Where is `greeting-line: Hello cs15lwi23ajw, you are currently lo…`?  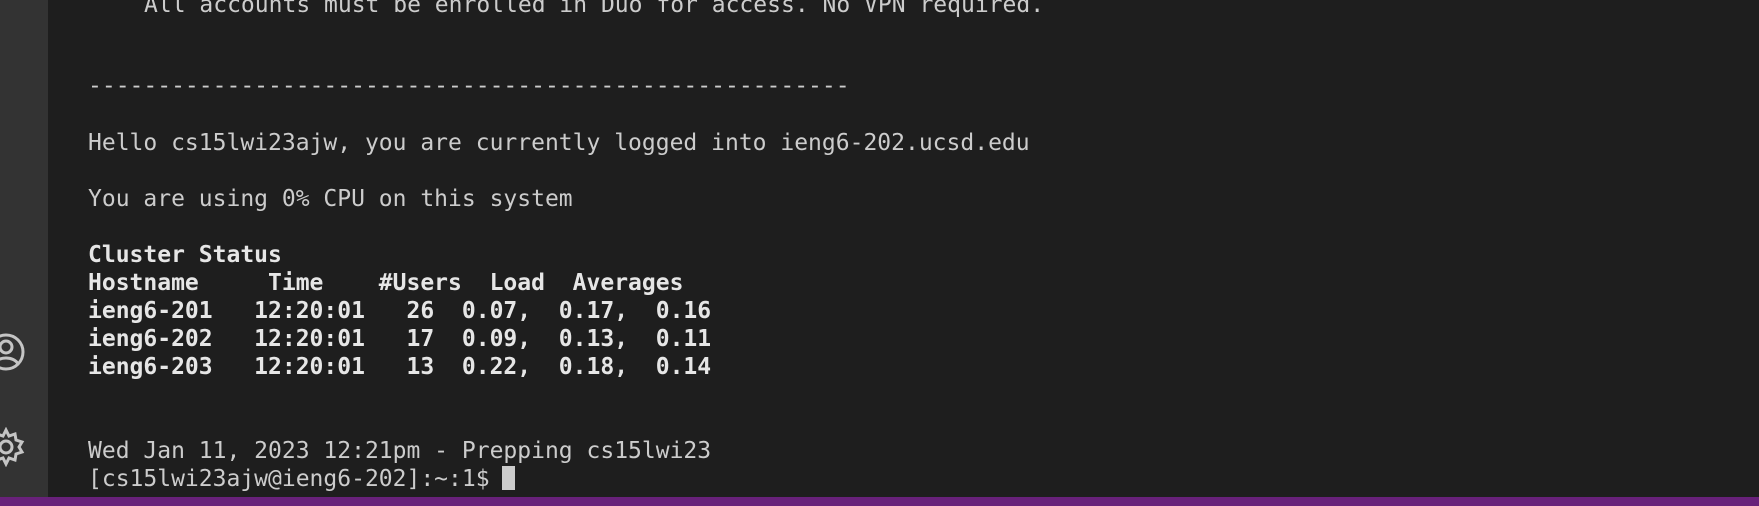
greeting-line: Hello cs15lwi23ajw, you are currently lo… is located at coordinates (559, 143).